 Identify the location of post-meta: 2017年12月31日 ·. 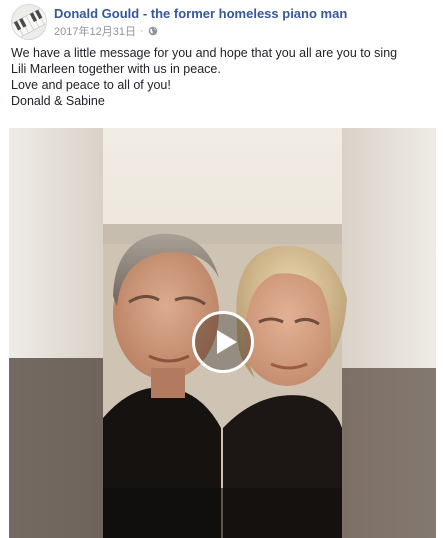
(106, 31).